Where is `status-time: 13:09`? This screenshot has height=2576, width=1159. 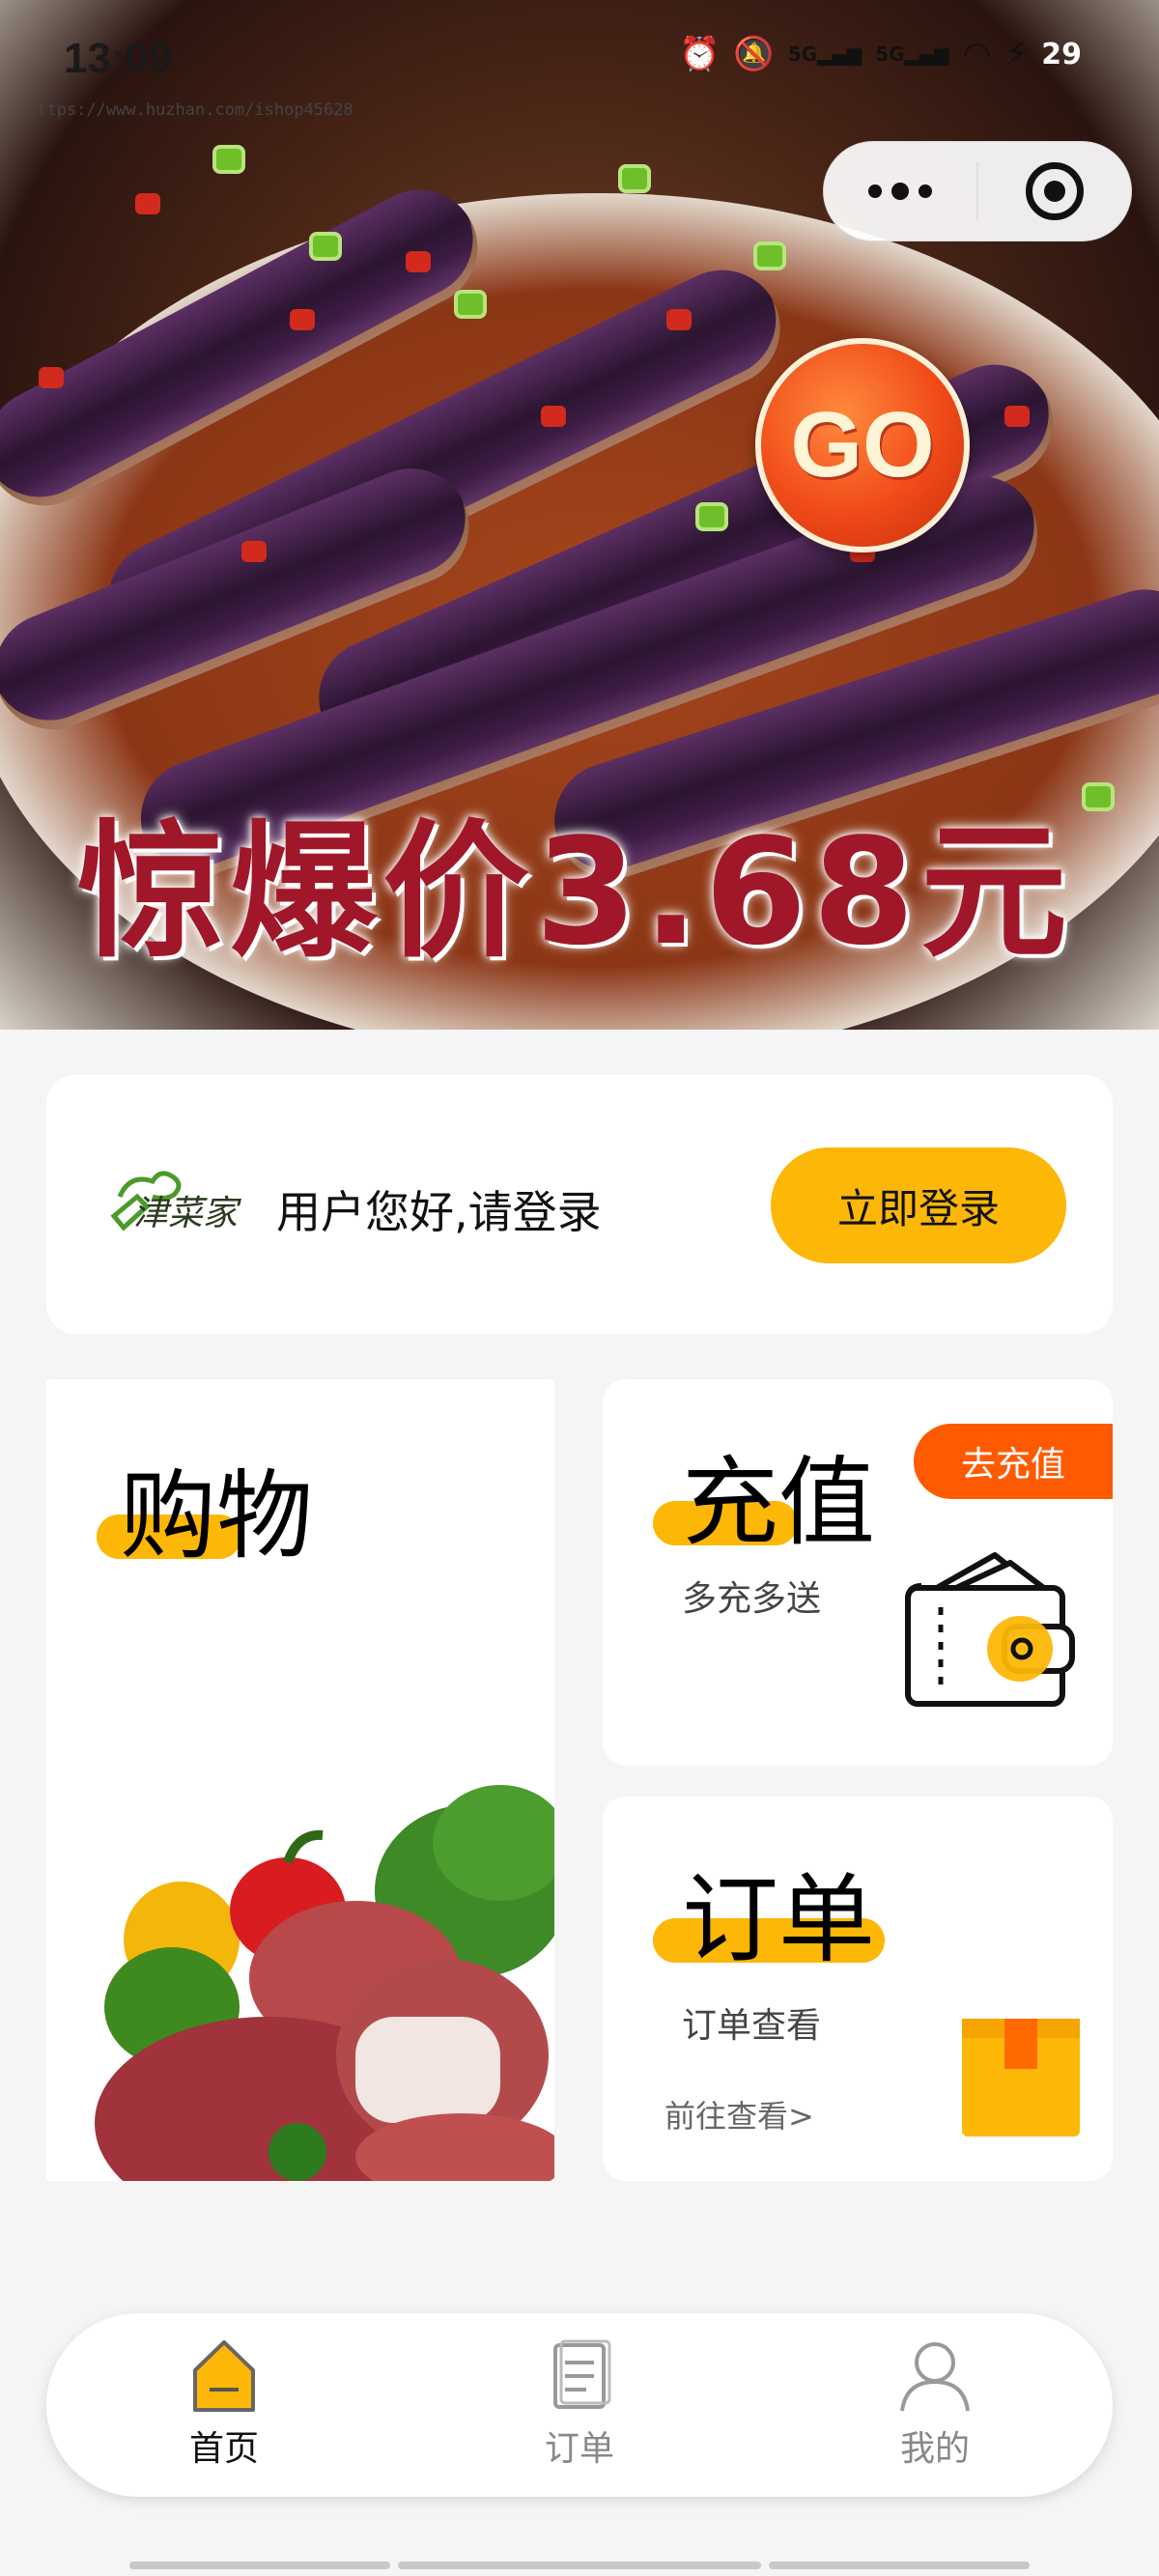 status-time: 13:09 is located at coordinates (118, 58).